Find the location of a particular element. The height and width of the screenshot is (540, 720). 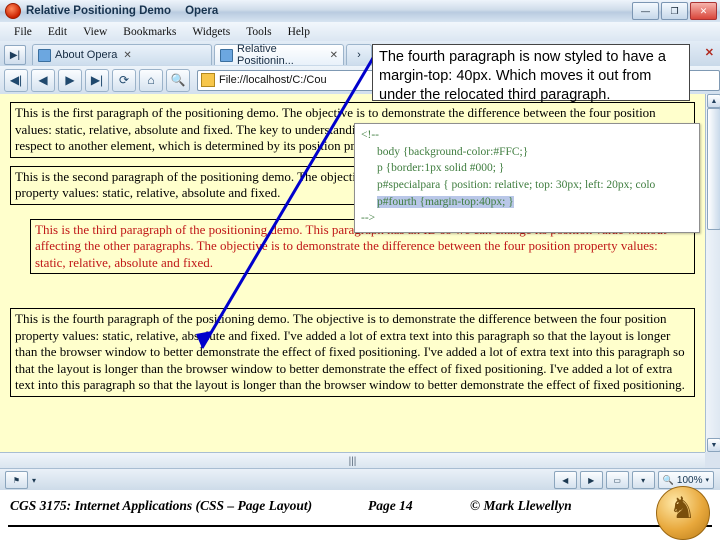

footer-divider is located at coordinates (360, 526).